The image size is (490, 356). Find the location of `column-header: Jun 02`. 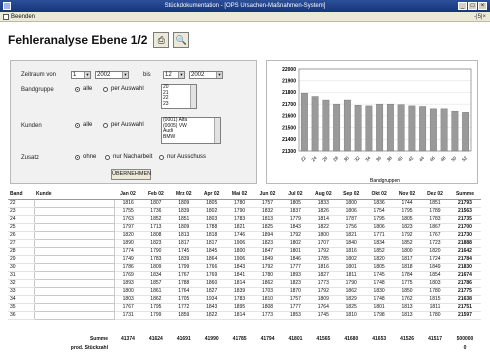

column-header: Jun 02 is located at coordinates (267, 195).